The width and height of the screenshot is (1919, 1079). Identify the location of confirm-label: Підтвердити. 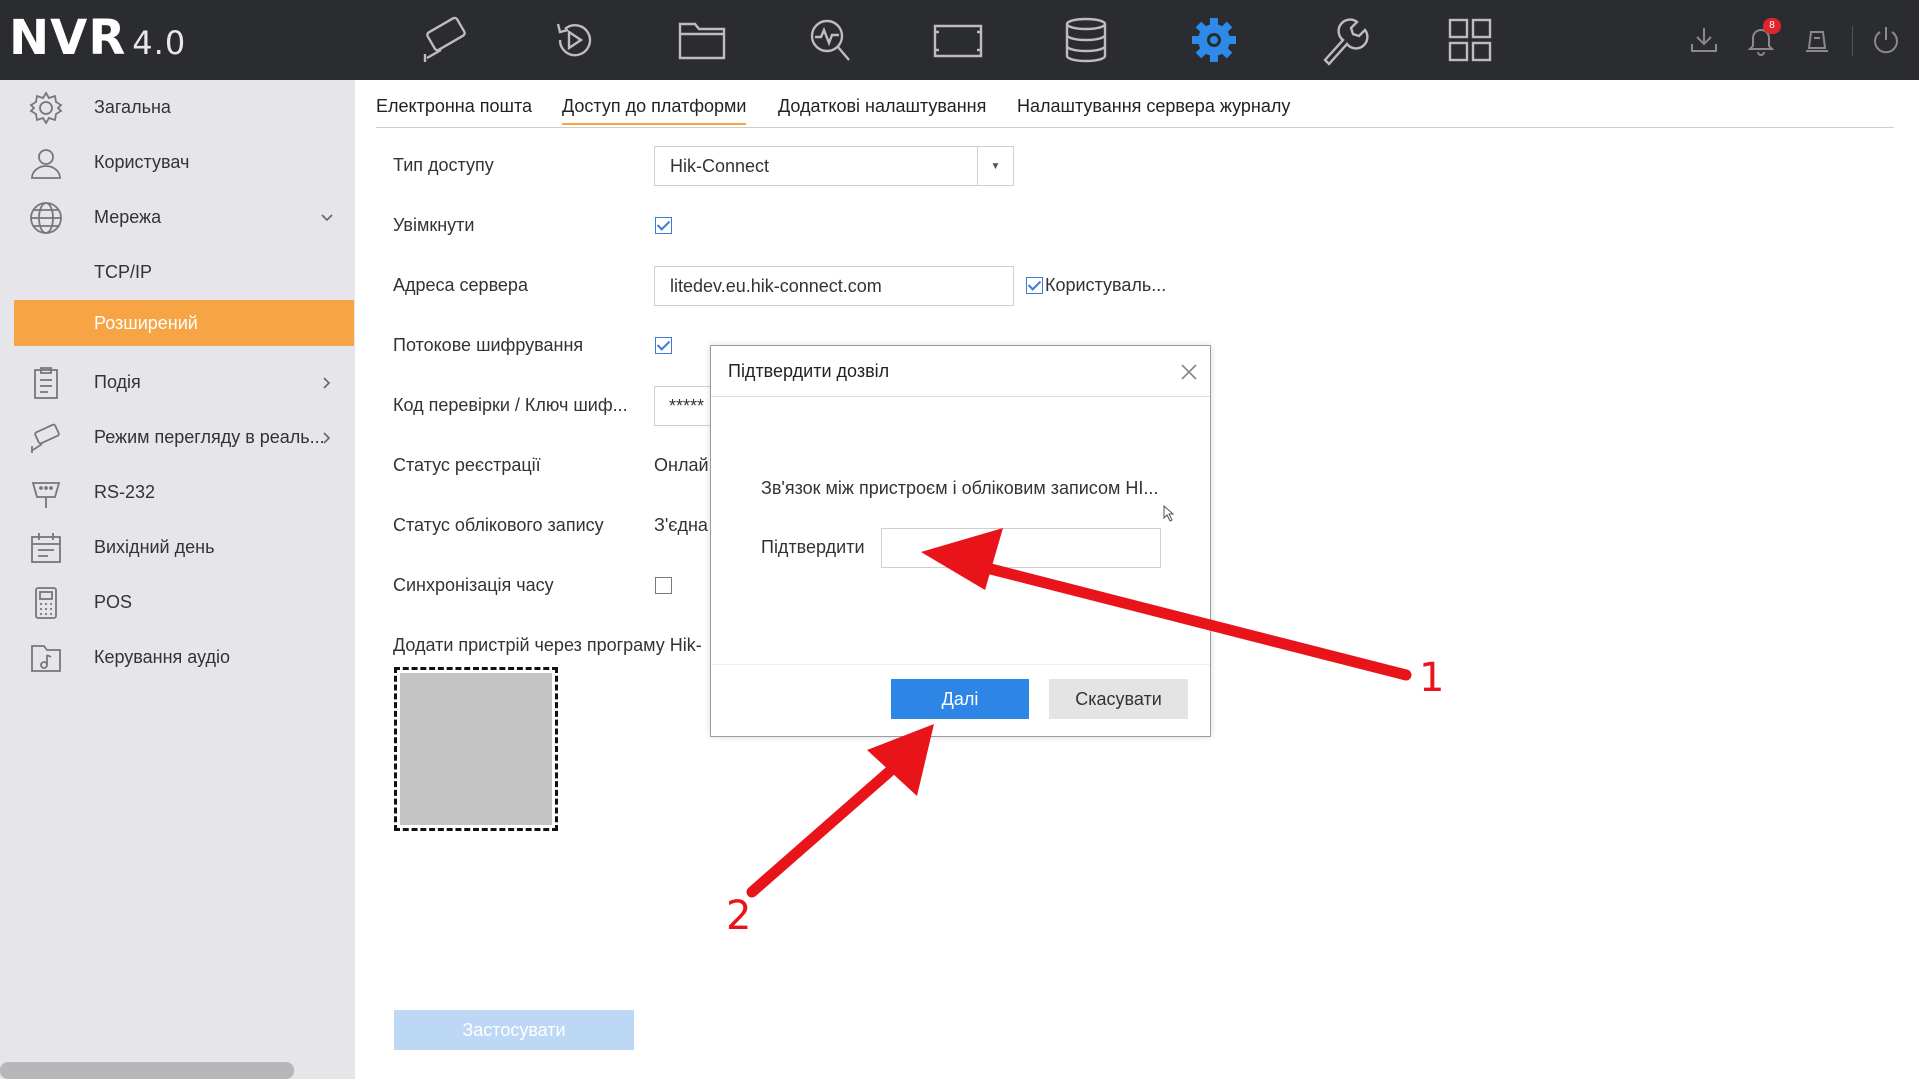
(813, 547).